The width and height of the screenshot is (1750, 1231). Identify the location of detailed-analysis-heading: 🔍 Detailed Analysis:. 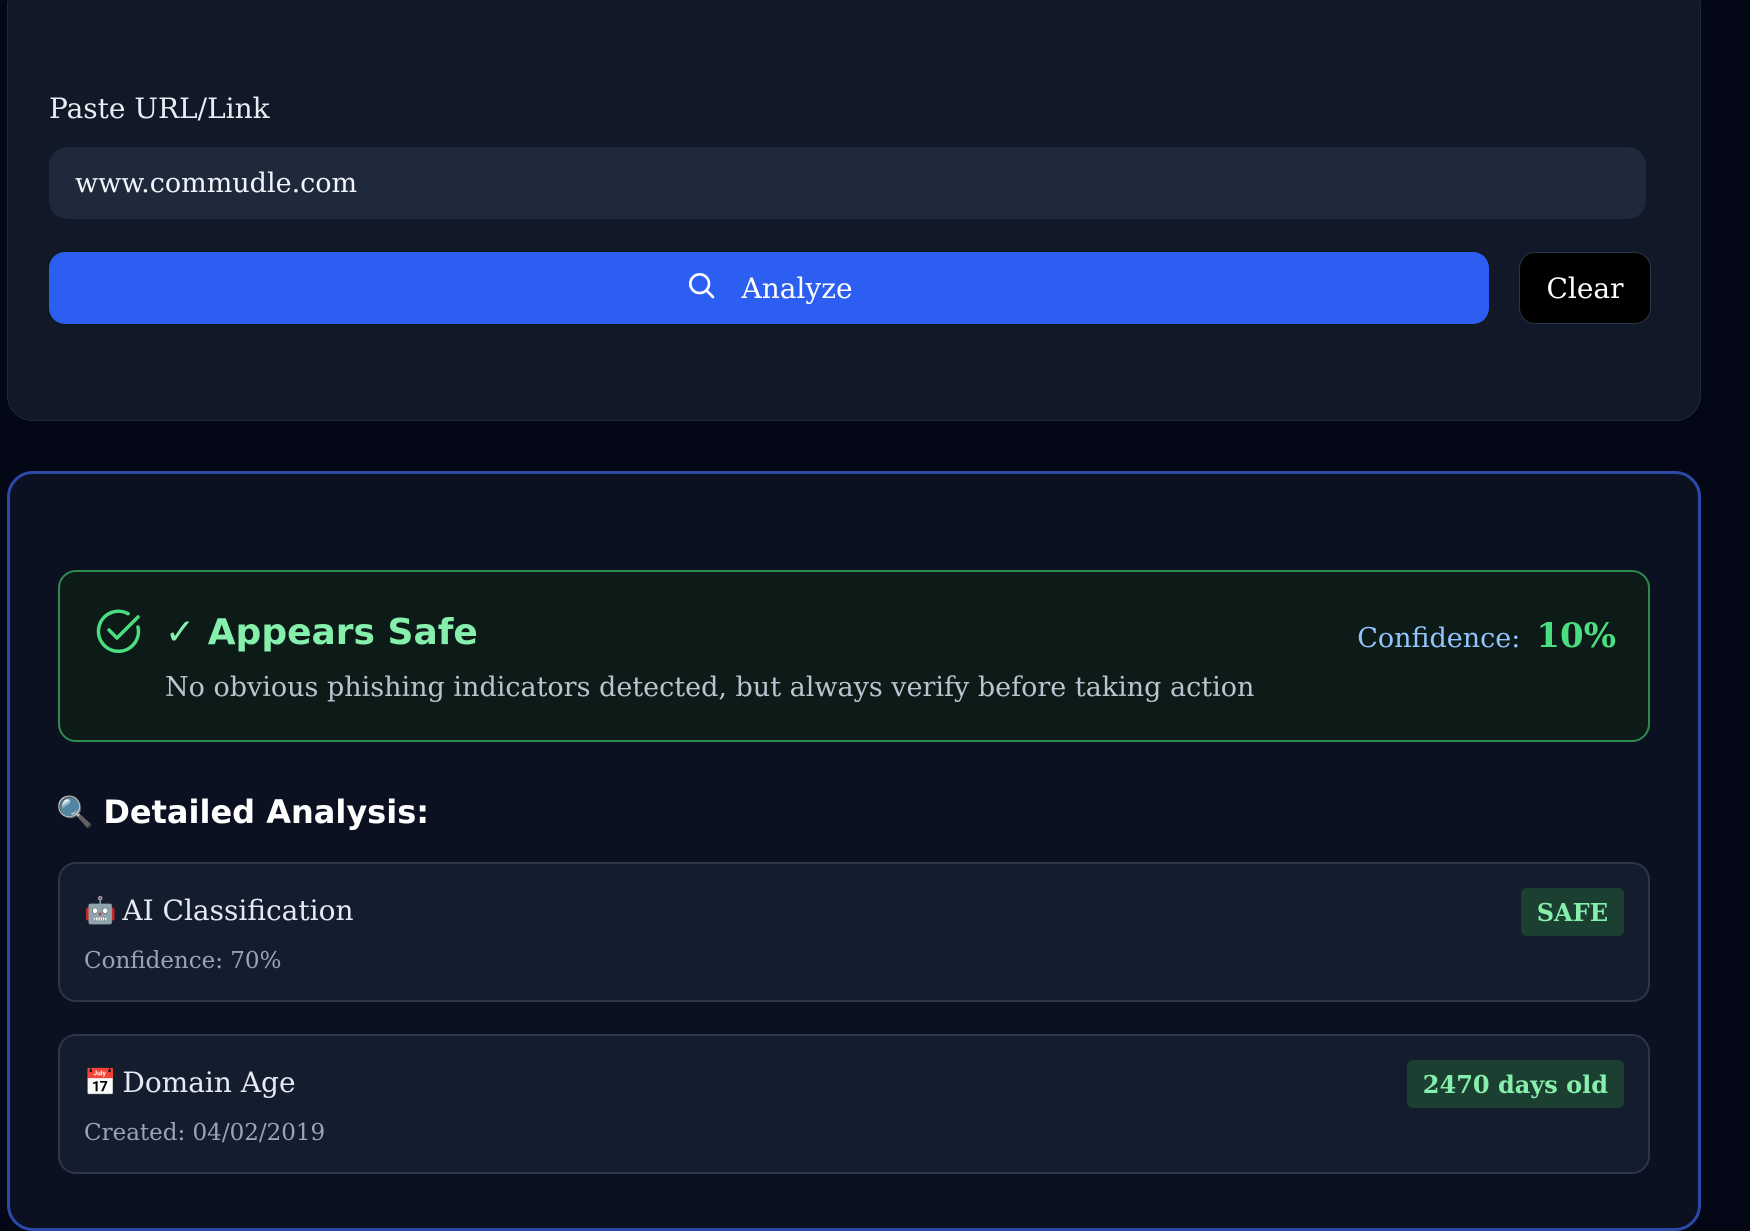
(242, 812).